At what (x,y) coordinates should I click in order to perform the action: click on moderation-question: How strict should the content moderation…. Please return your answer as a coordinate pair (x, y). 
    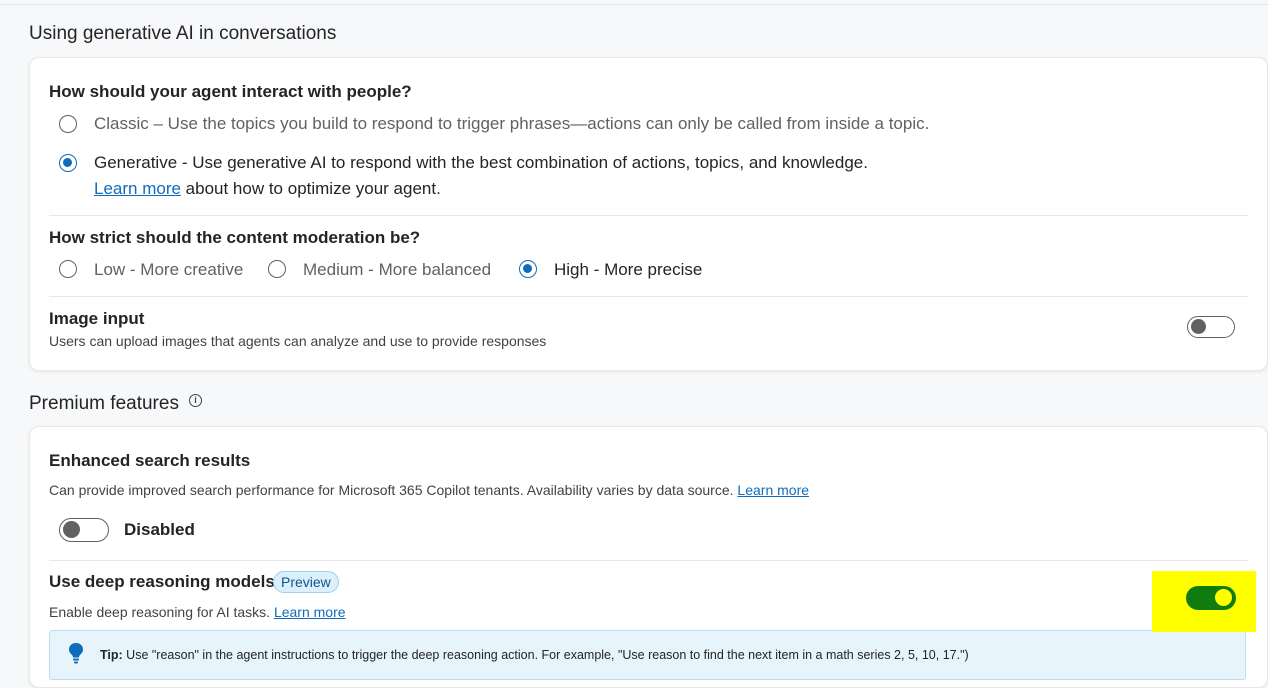
    Looking at the image, I should click on (235, 237).